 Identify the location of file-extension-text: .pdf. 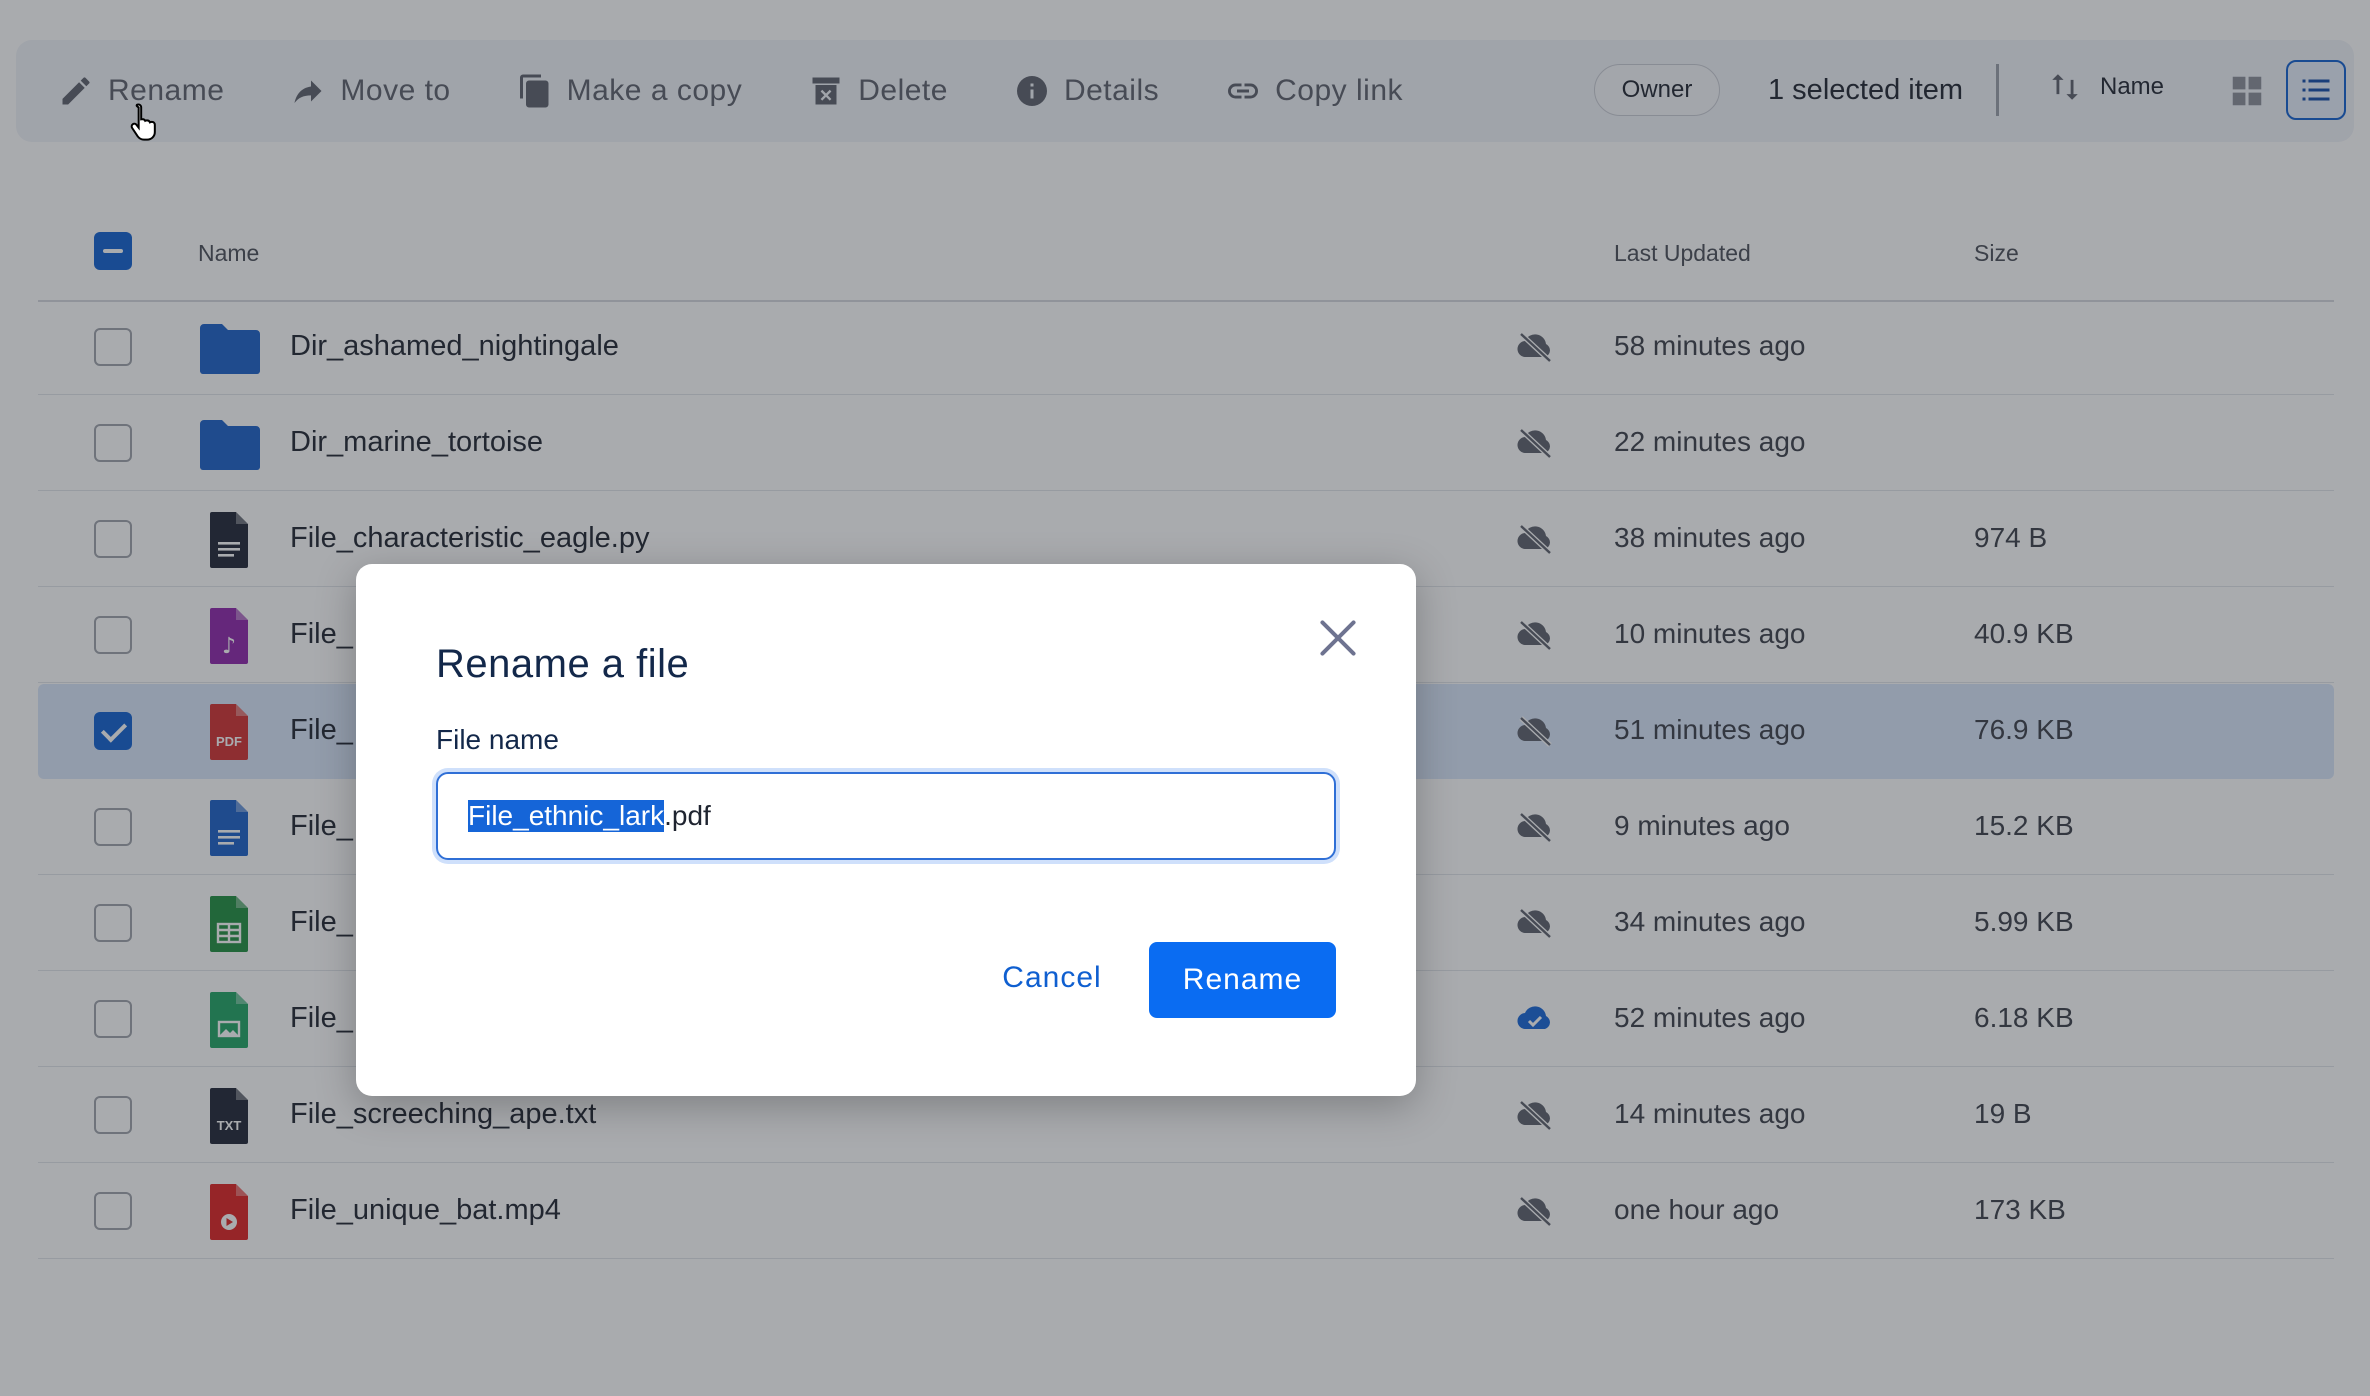
(687, 815).